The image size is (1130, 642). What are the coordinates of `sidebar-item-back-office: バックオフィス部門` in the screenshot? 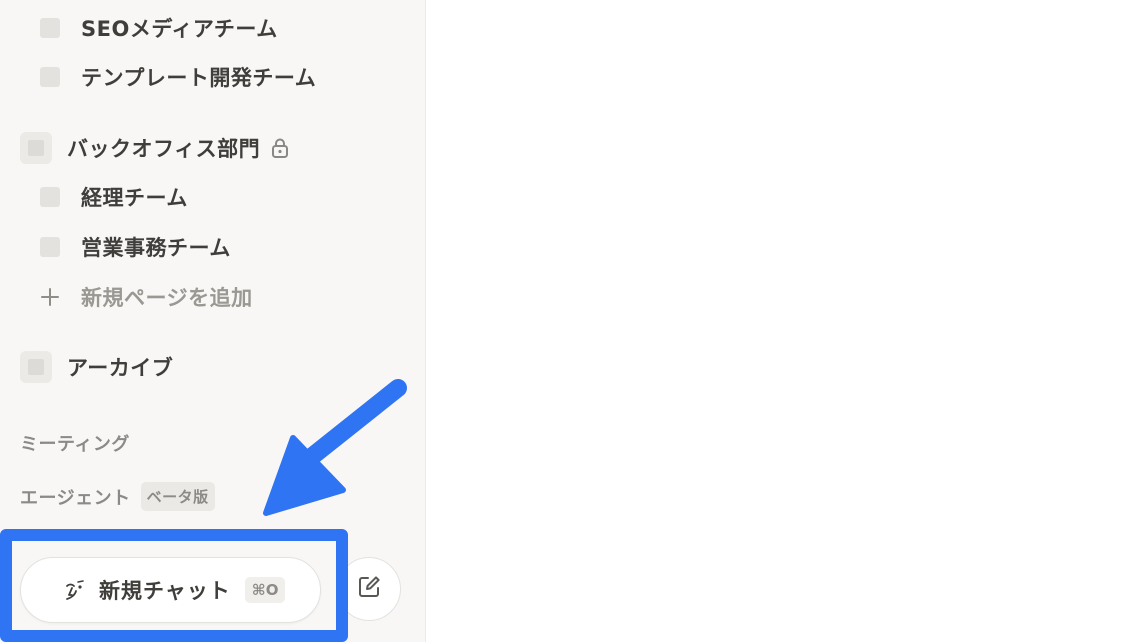 It's located at (213, 148).